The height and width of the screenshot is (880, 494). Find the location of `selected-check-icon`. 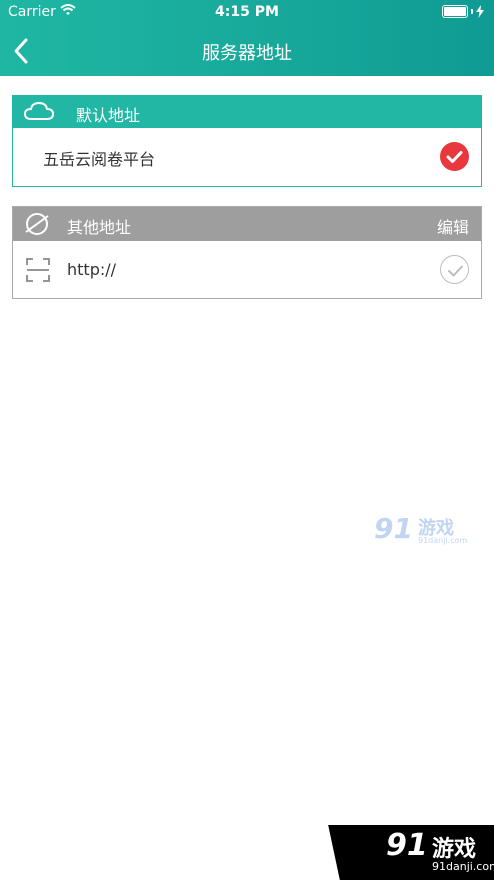

selected-check-icon is located at coordinates (454, 156).